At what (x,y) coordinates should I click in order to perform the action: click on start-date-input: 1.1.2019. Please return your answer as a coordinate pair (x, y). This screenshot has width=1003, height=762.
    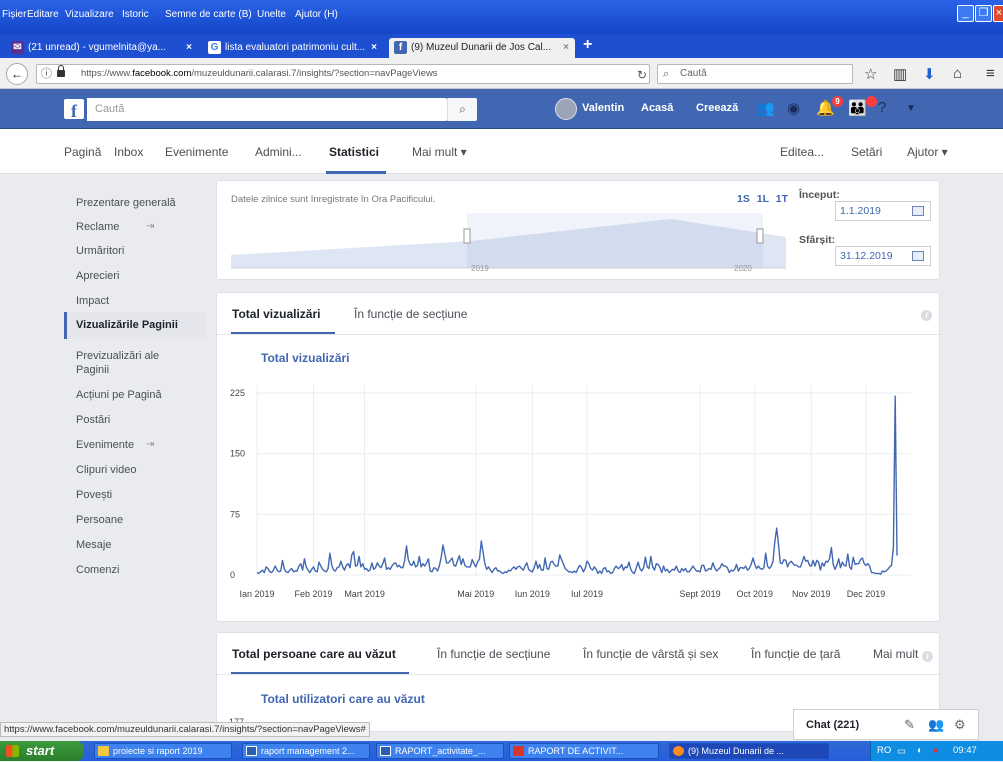
    Looking at the image, I should click on (883, 211).